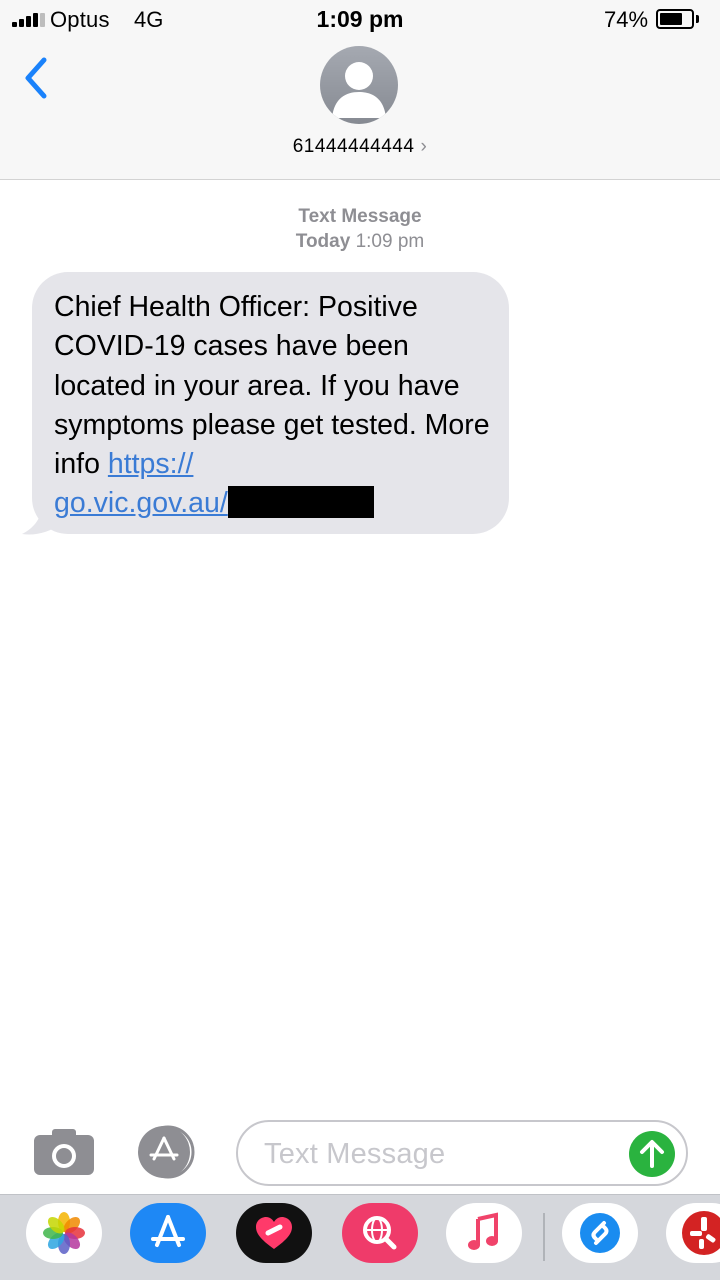 Image resolution: width=720 pixels, height=1280 pixels. I want to click on web-search-app-icon, so click(380, 1233).